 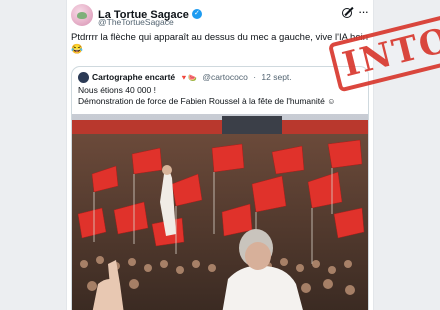 I want to click on more-icon: ···, so click(x=363, y=11).